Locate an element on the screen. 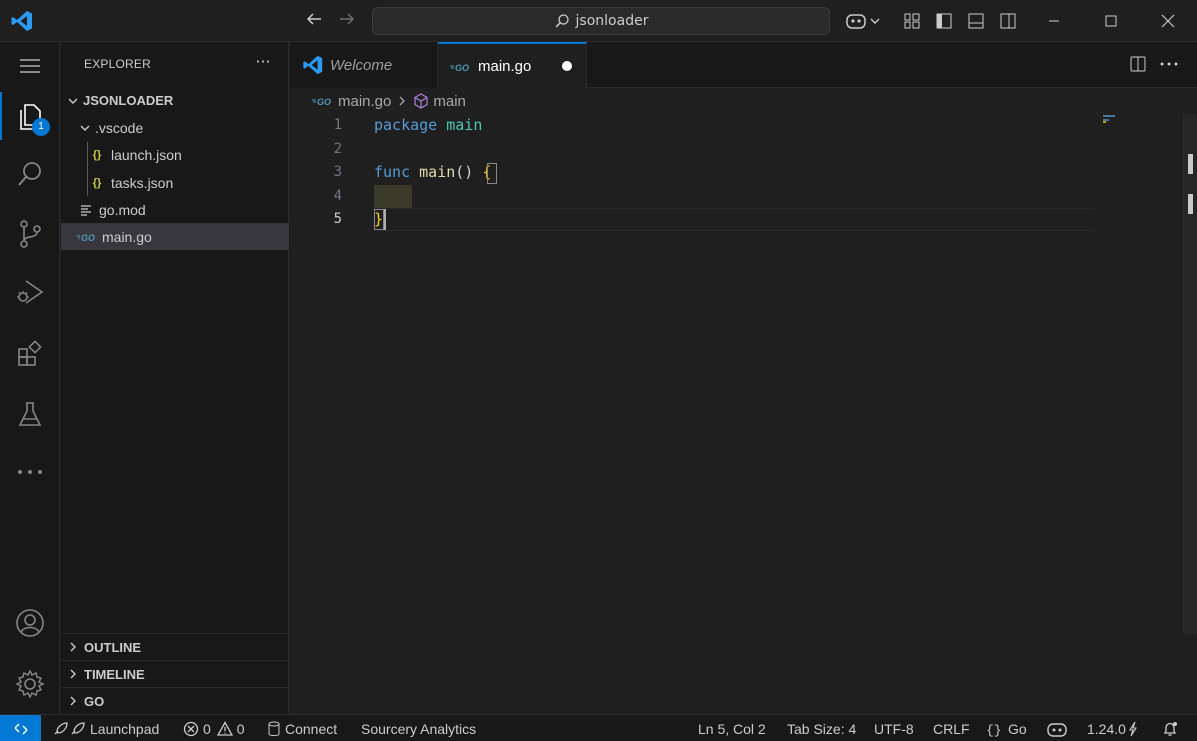 This screenshot has height=741, width=1197. lightning-icon is located at coordinates (1132, 728).